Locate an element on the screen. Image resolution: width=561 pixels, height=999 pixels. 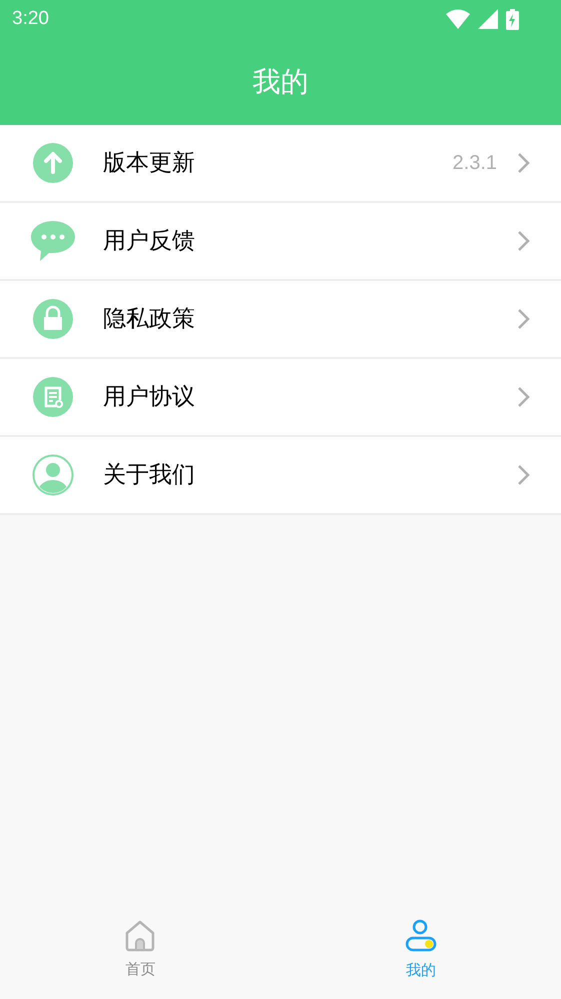
chat-bubble-icon is located at coordinates (53, 241).